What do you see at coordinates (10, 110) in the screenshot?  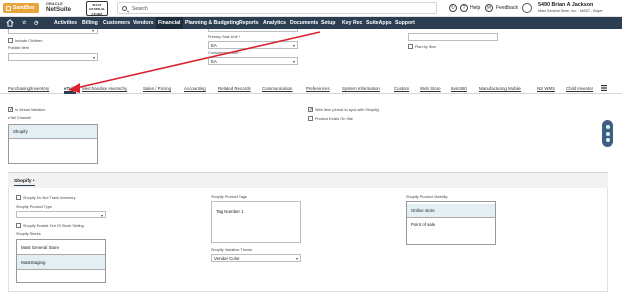 I see `is-virtual-variation-checkbox` at bounding box center [10, 110].